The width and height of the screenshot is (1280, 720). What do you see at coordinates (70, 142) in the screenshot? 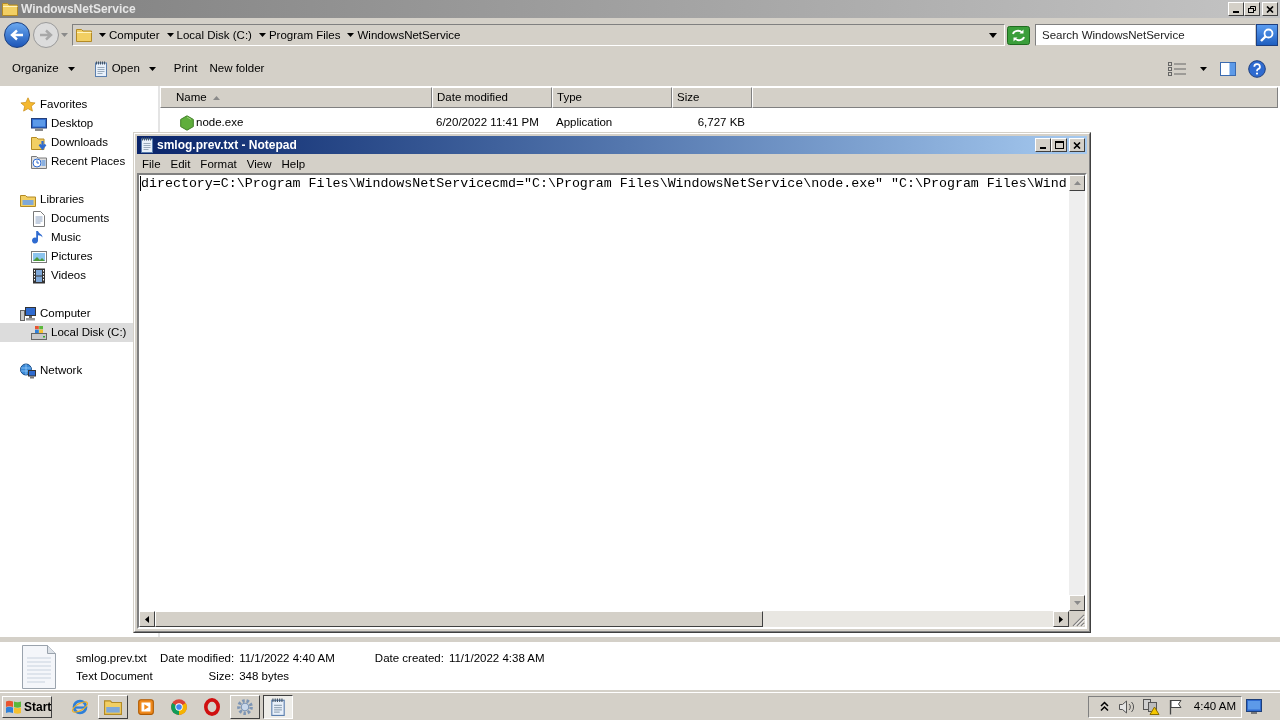
I see `sidebar-item: Downloads` at bounding box center [70, 142].